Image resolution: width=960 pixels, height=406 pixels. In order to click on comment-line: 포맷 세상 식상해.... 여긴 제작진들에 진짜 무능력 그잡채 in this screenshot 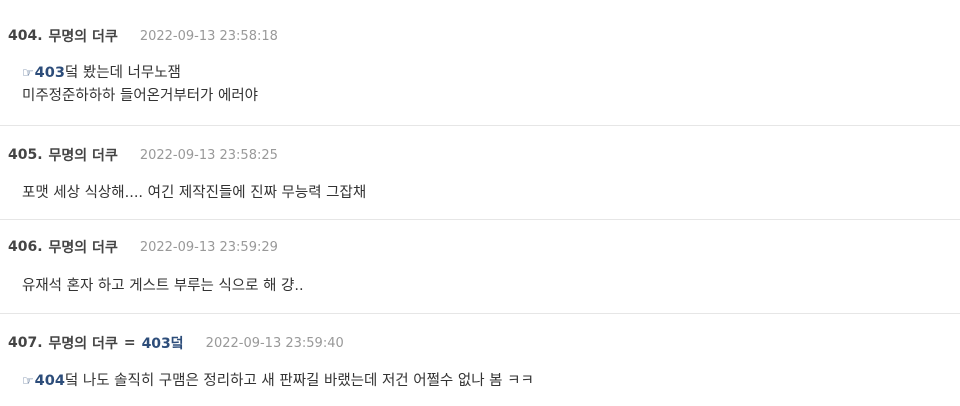, I will do `click(194, 193)`.